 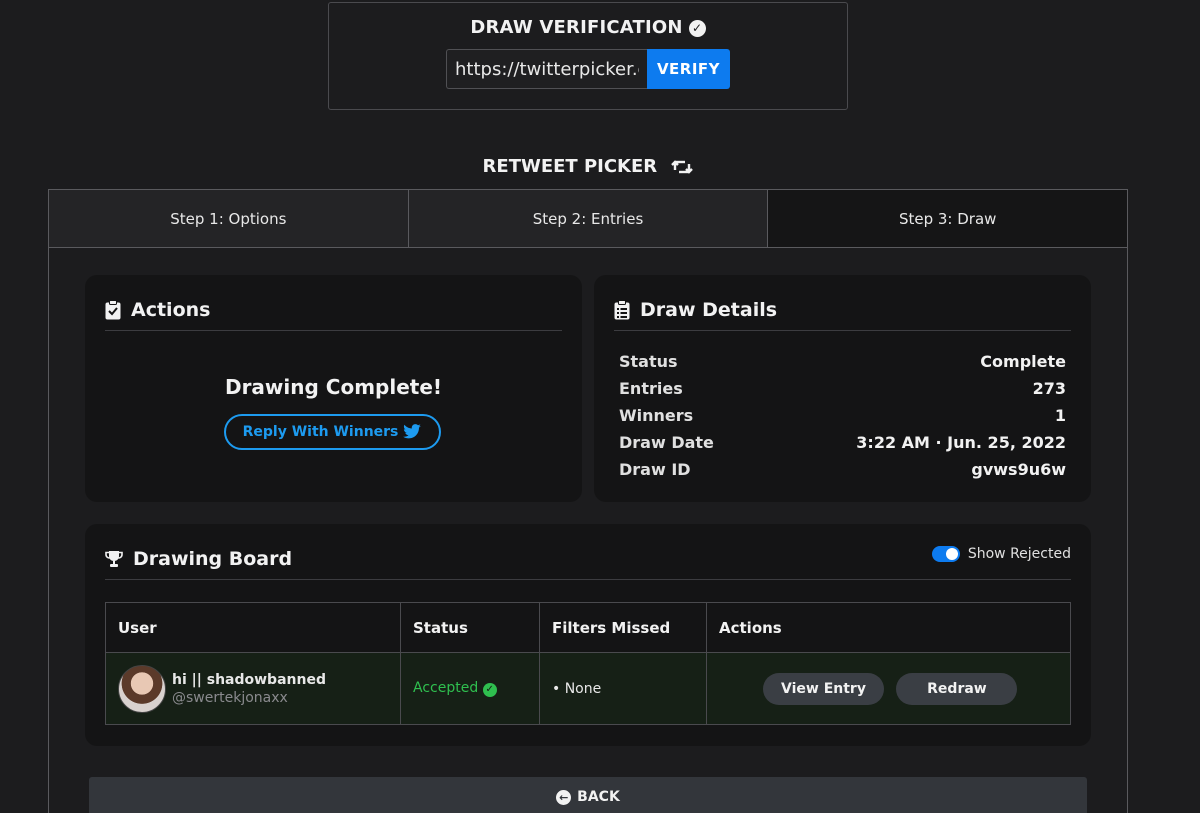 I want to click on verification-title: DRAW VERIFICATION ✓, so click(x=588, y=27).